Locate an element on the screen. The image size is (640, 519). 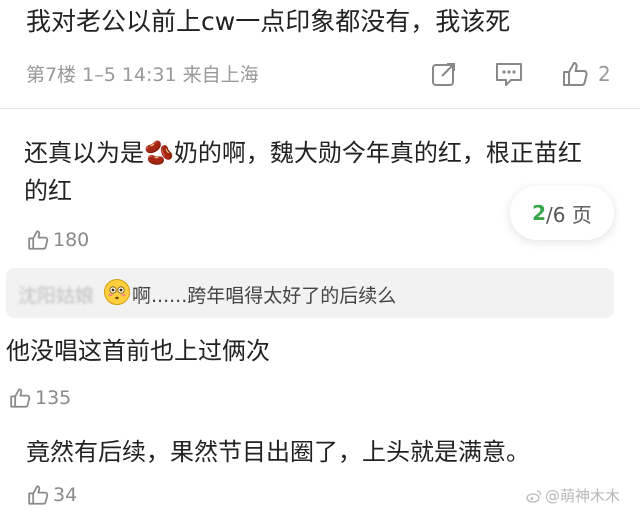
comment-icon is located at coordinates (509, 74).